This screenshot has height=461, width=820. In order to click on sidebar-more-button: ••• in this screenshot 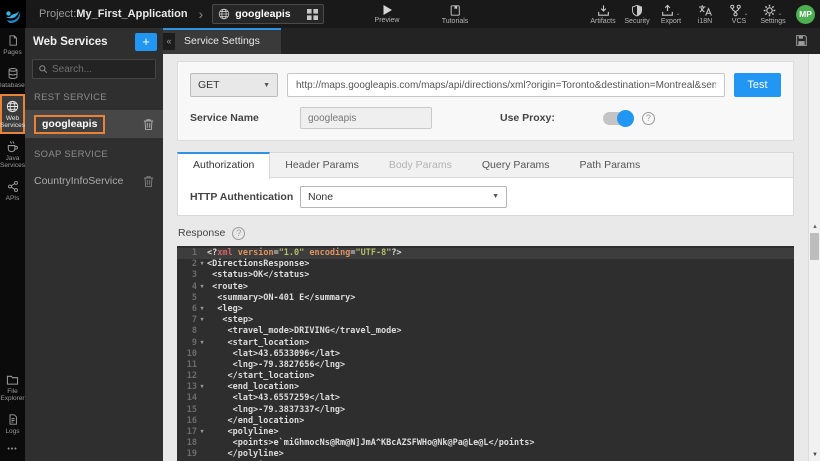, I will do `click(12, 447)`.